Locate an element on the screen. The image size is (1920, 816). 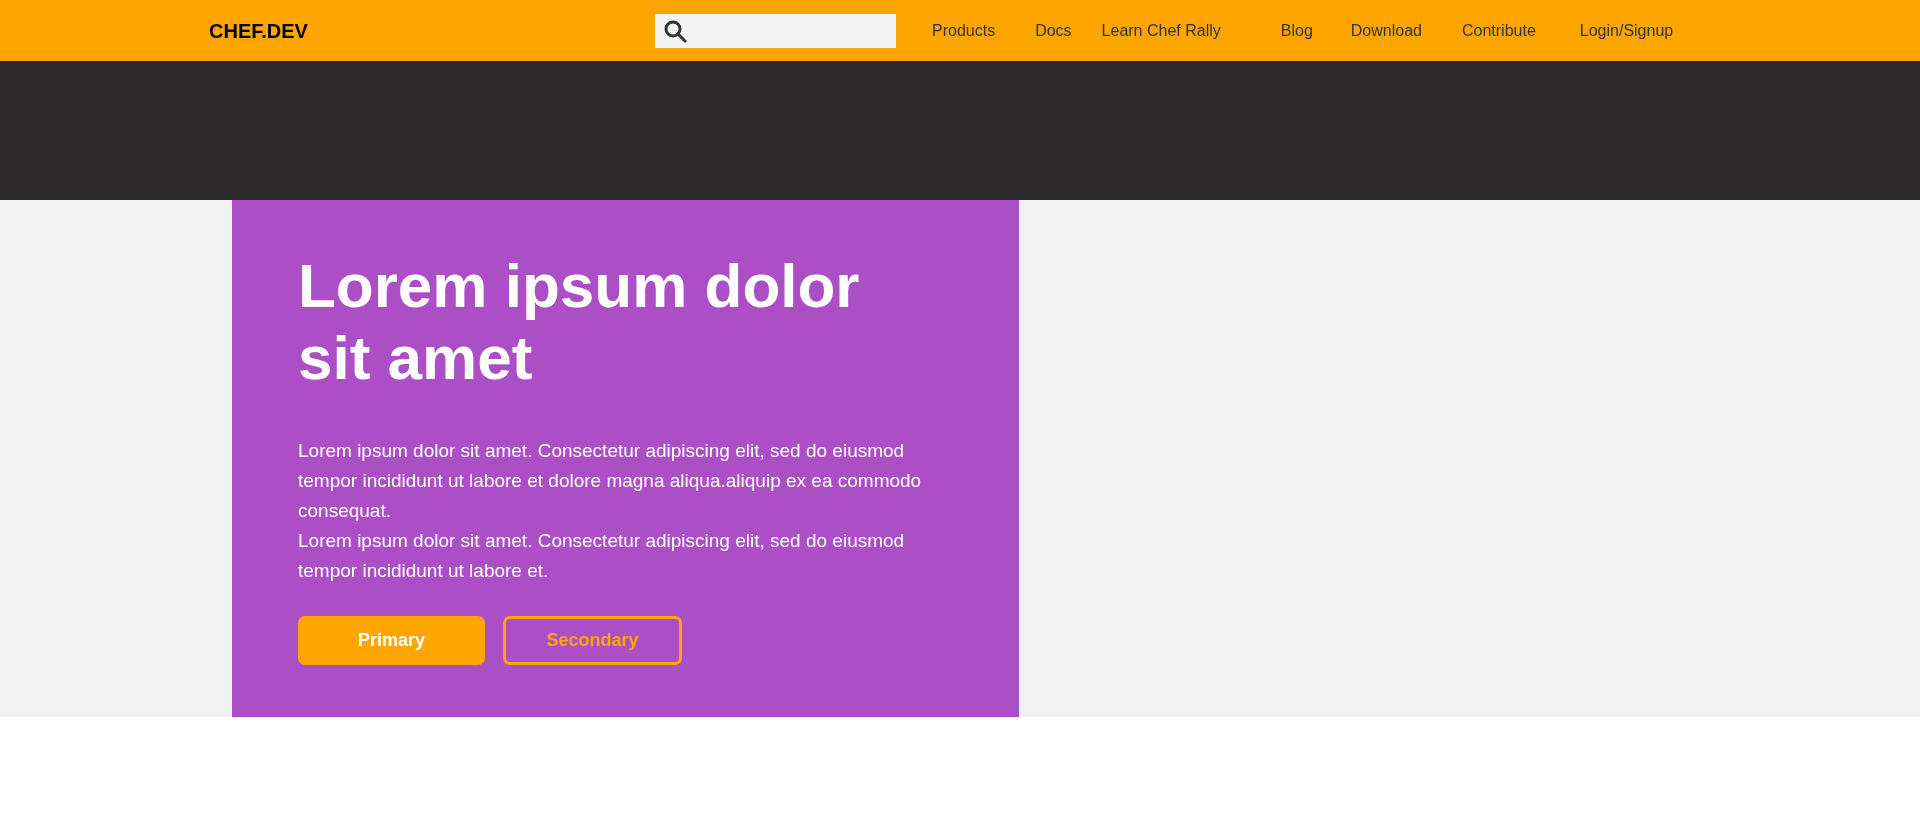
nav-link: Blog is located at coordinates (1296, 30).